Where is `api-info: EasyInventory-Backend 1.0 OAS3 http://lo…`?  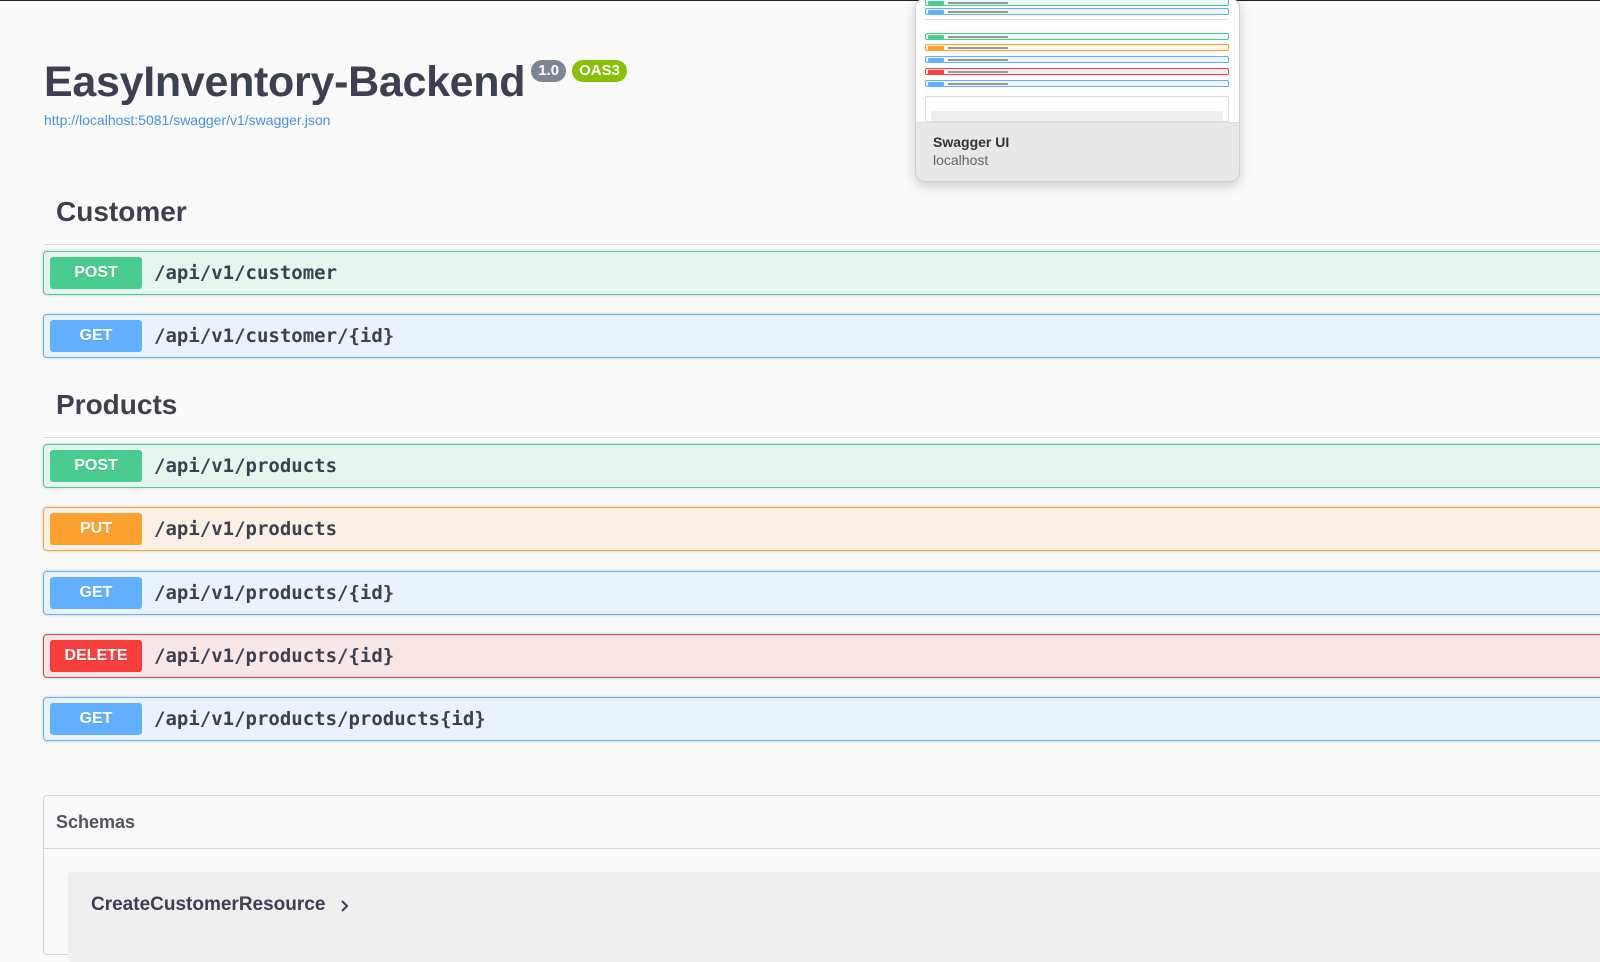
api-info: EasyInventory-Backend 1.0 OAS3 http://lo… is located at coordinates (335, 92).